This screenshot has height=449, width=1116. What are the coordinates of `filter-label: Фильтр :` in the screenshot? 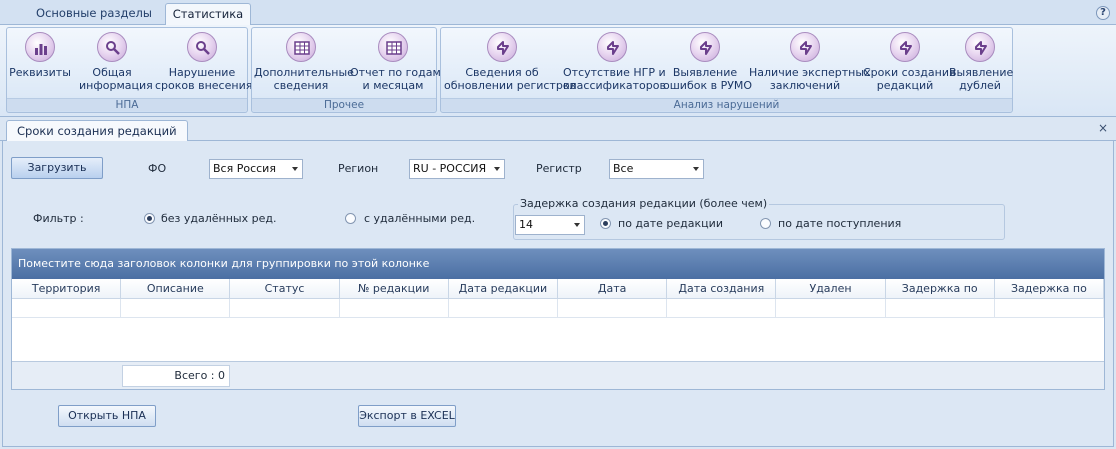 It's located at (58, 218).